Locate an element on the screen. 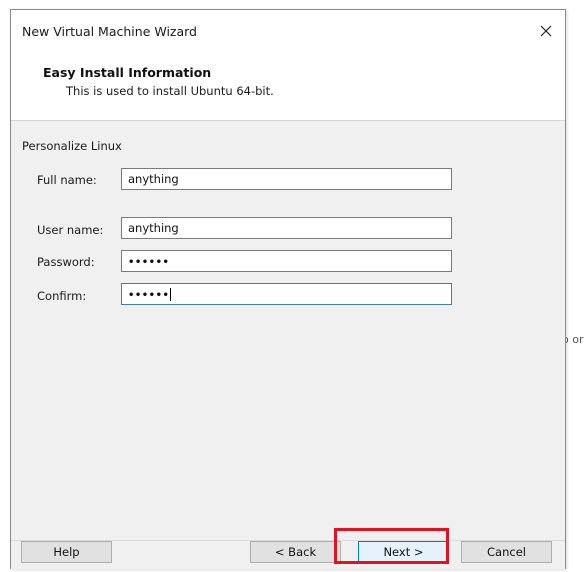 The width and height of the screenshot is (588, 572). window-title: New Virtual Machine Wizard is located at coordinates (109, 31).